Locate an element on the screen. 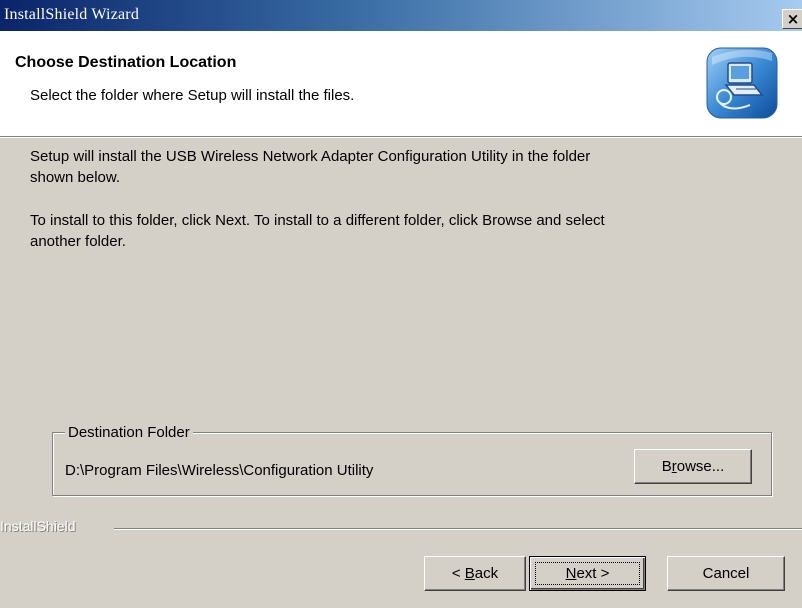  page-title: Choose Destination Location is located at coordinates (126, 62).